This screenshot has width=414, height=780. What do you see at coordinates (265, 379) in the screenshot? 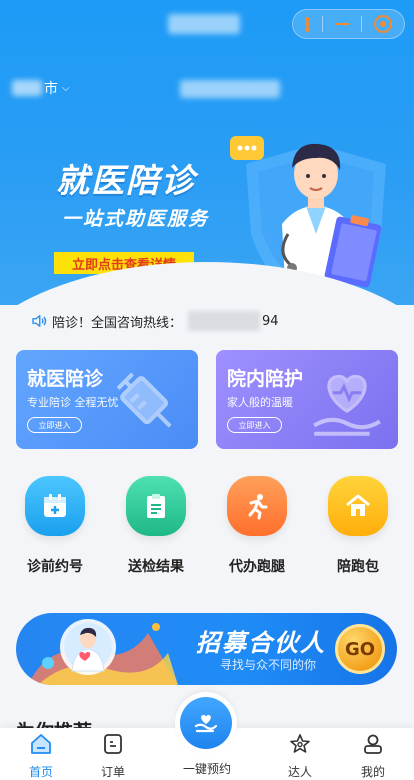
I see `card-title: 院内陪护` at bounding box center [265, 379].